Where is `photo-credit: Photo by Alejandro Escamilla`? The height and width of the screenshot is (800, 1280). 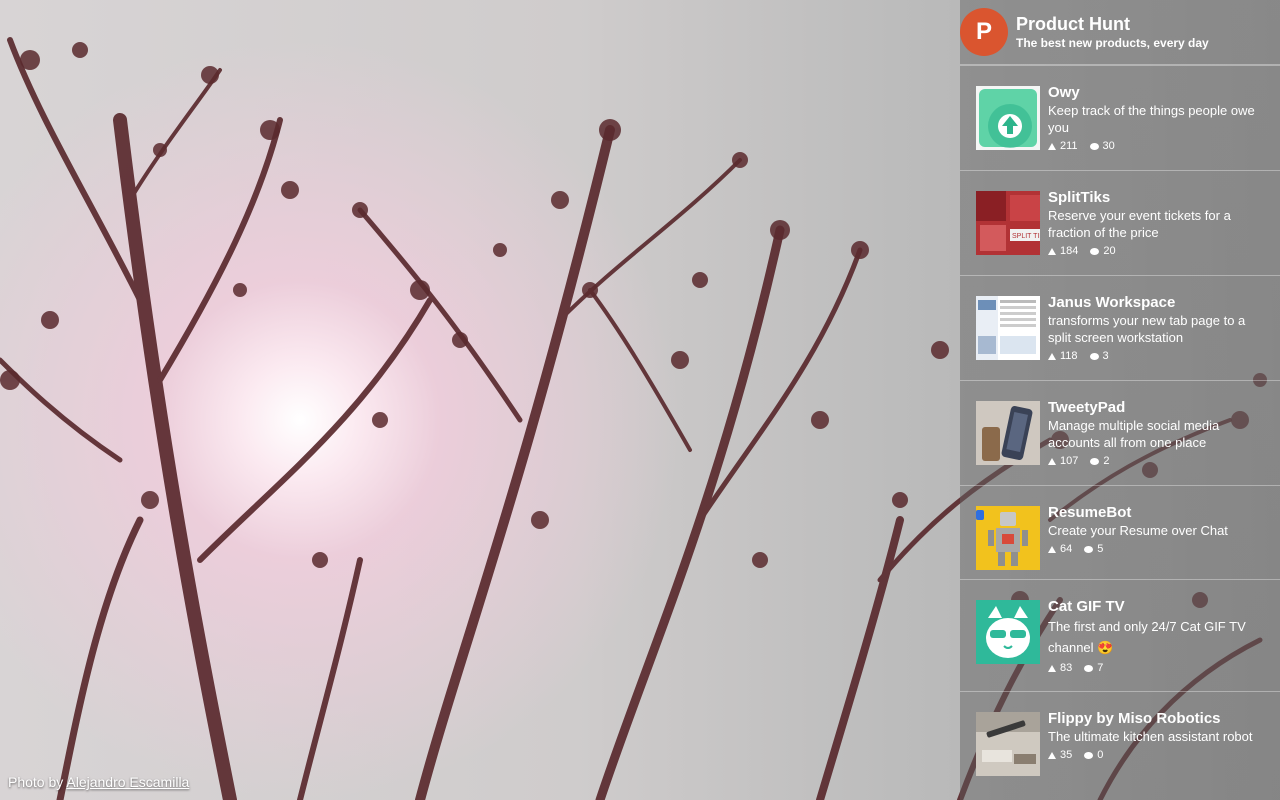
photo-credit: Photo by Alejandro Escamilla is located at coordinates (98, 782).